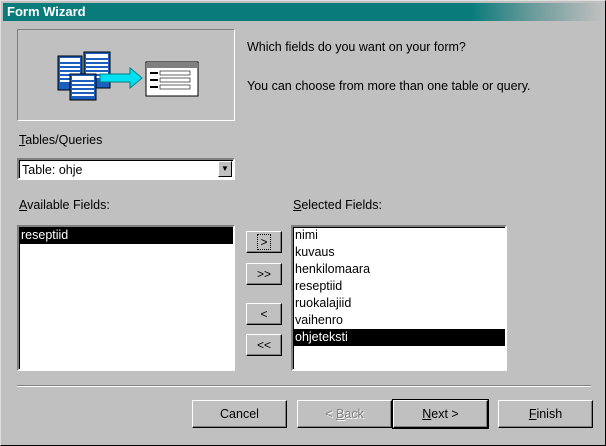 The image size is (606, 446). What do you see at coordinates (52, 170) in the screenshot?
I see `combo-selected-value: Table: ohje` at bounding box center [52, 170].